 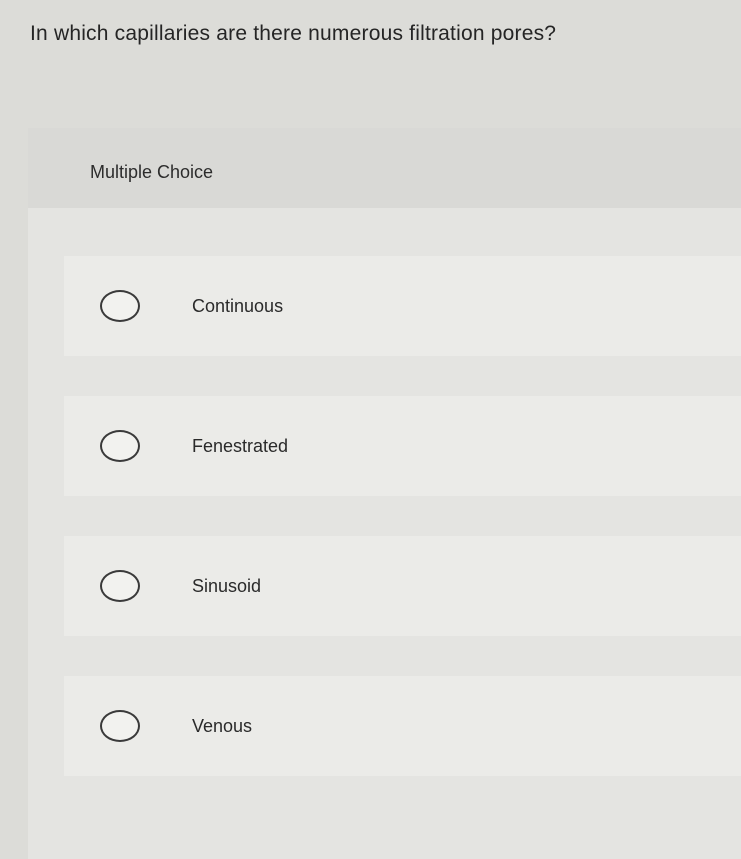 I want to click on answer-option-sinusoid: Sinusoid, so click(x=402, y=586).